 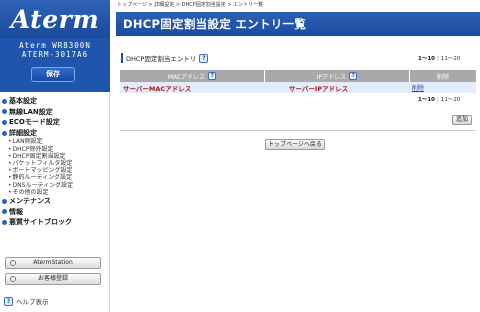 I want to click on nav-maintenance: メンテナンス, so click(x=56, y=201).